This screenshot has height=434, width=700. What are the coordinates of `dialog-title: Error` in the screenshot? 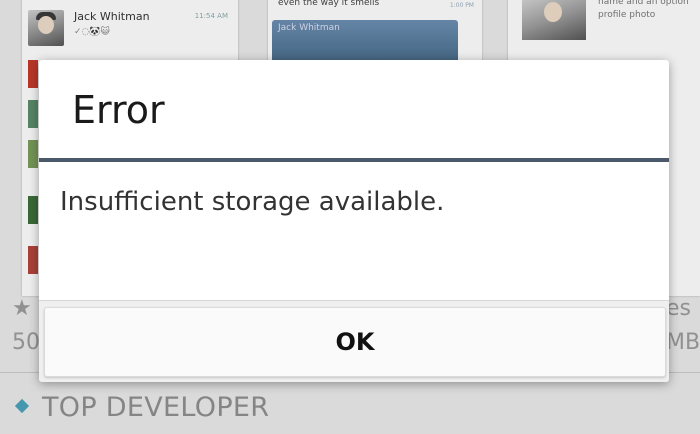 It's located at (118, 110).